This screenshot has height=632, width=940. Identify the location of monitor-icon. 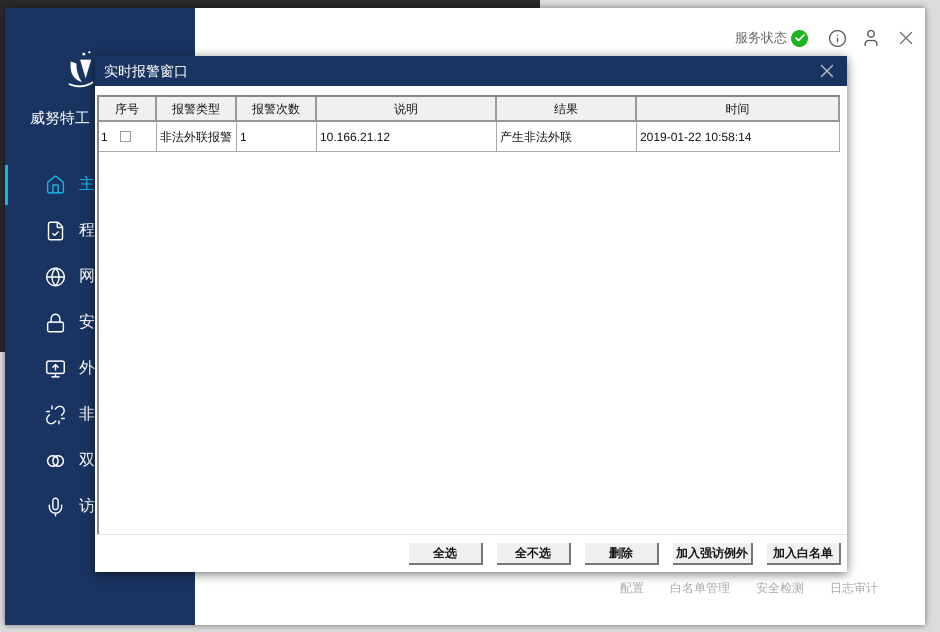
(55, 369).